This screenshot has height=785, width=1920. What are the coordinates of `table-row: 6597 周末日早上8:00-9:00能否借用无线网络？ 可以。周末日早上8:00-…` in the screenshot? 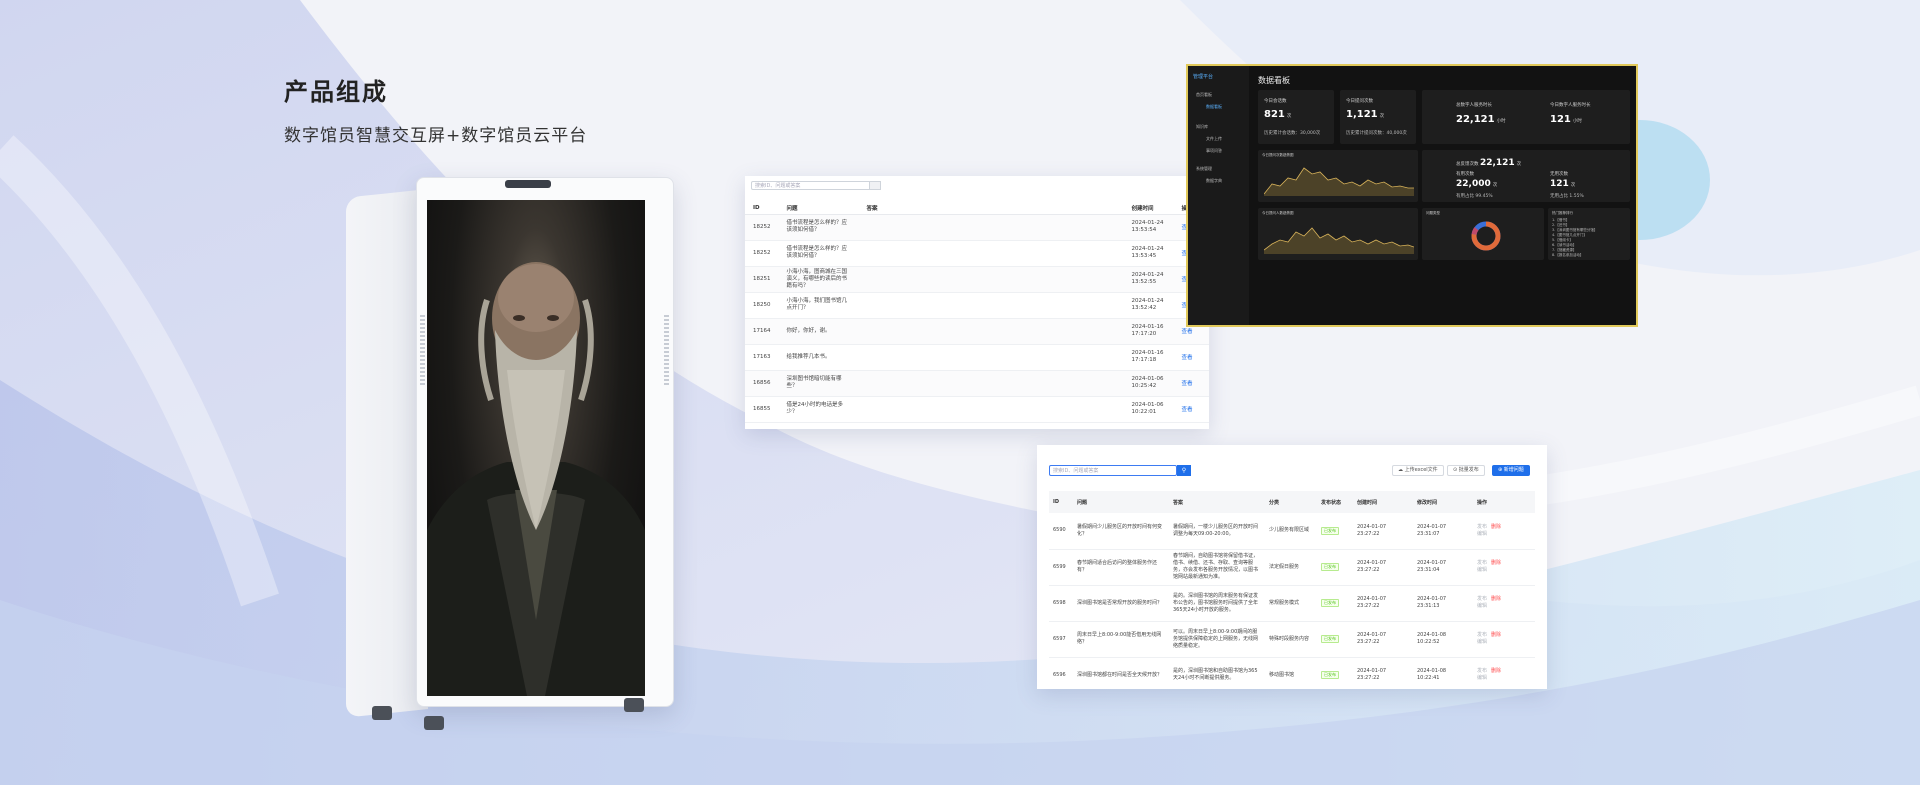 It's located at (1292, 639).